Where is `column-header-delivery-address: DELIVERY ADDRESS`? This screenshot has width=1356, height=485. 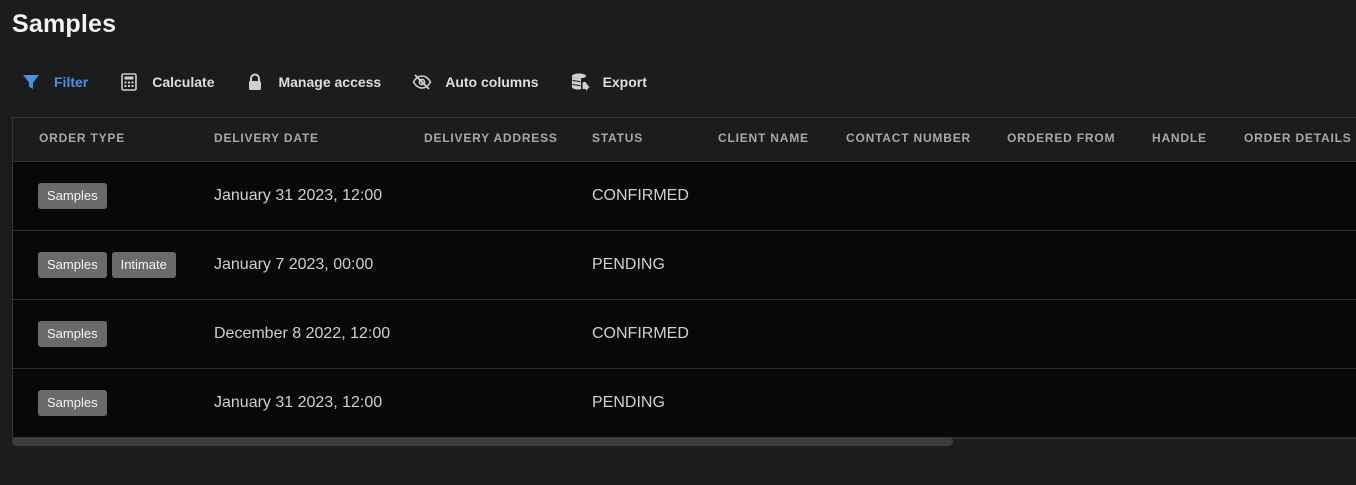 column-header-delivery-address: DELIVERY ADDRESS is located at coordinates (491, 139).